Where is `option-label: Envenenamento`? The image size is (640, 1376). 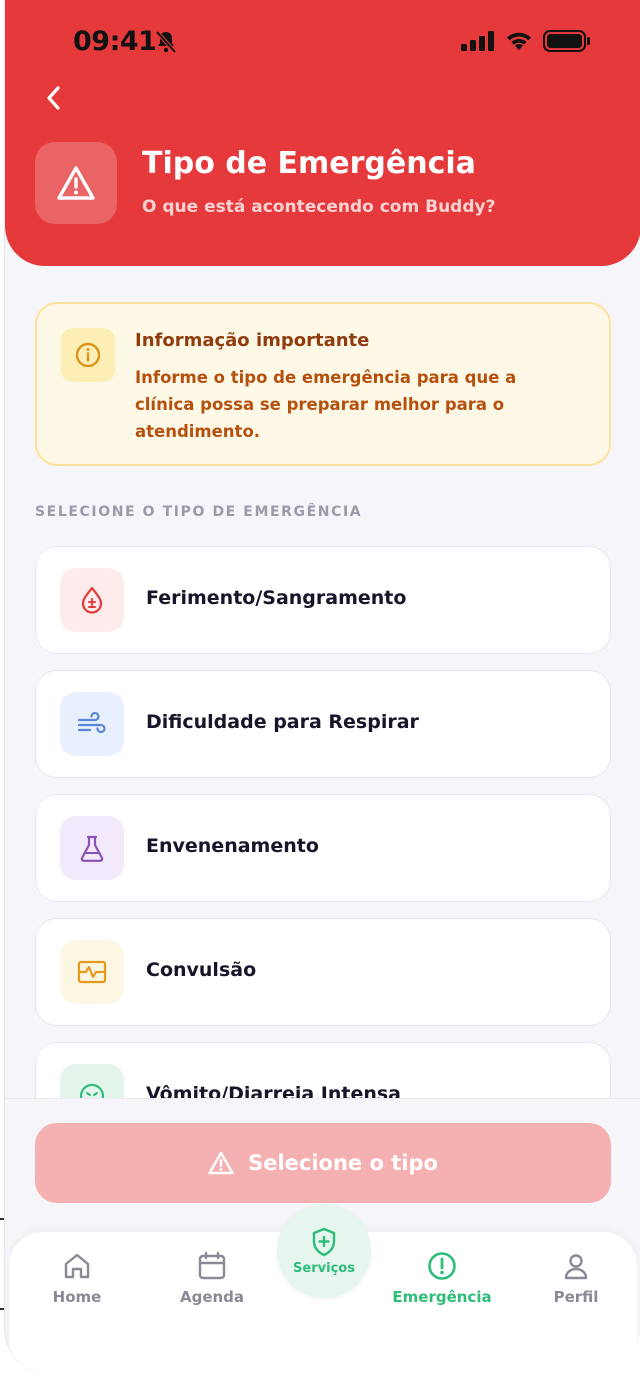 option-label: Envenenamento is located at coordinates (232, 846).